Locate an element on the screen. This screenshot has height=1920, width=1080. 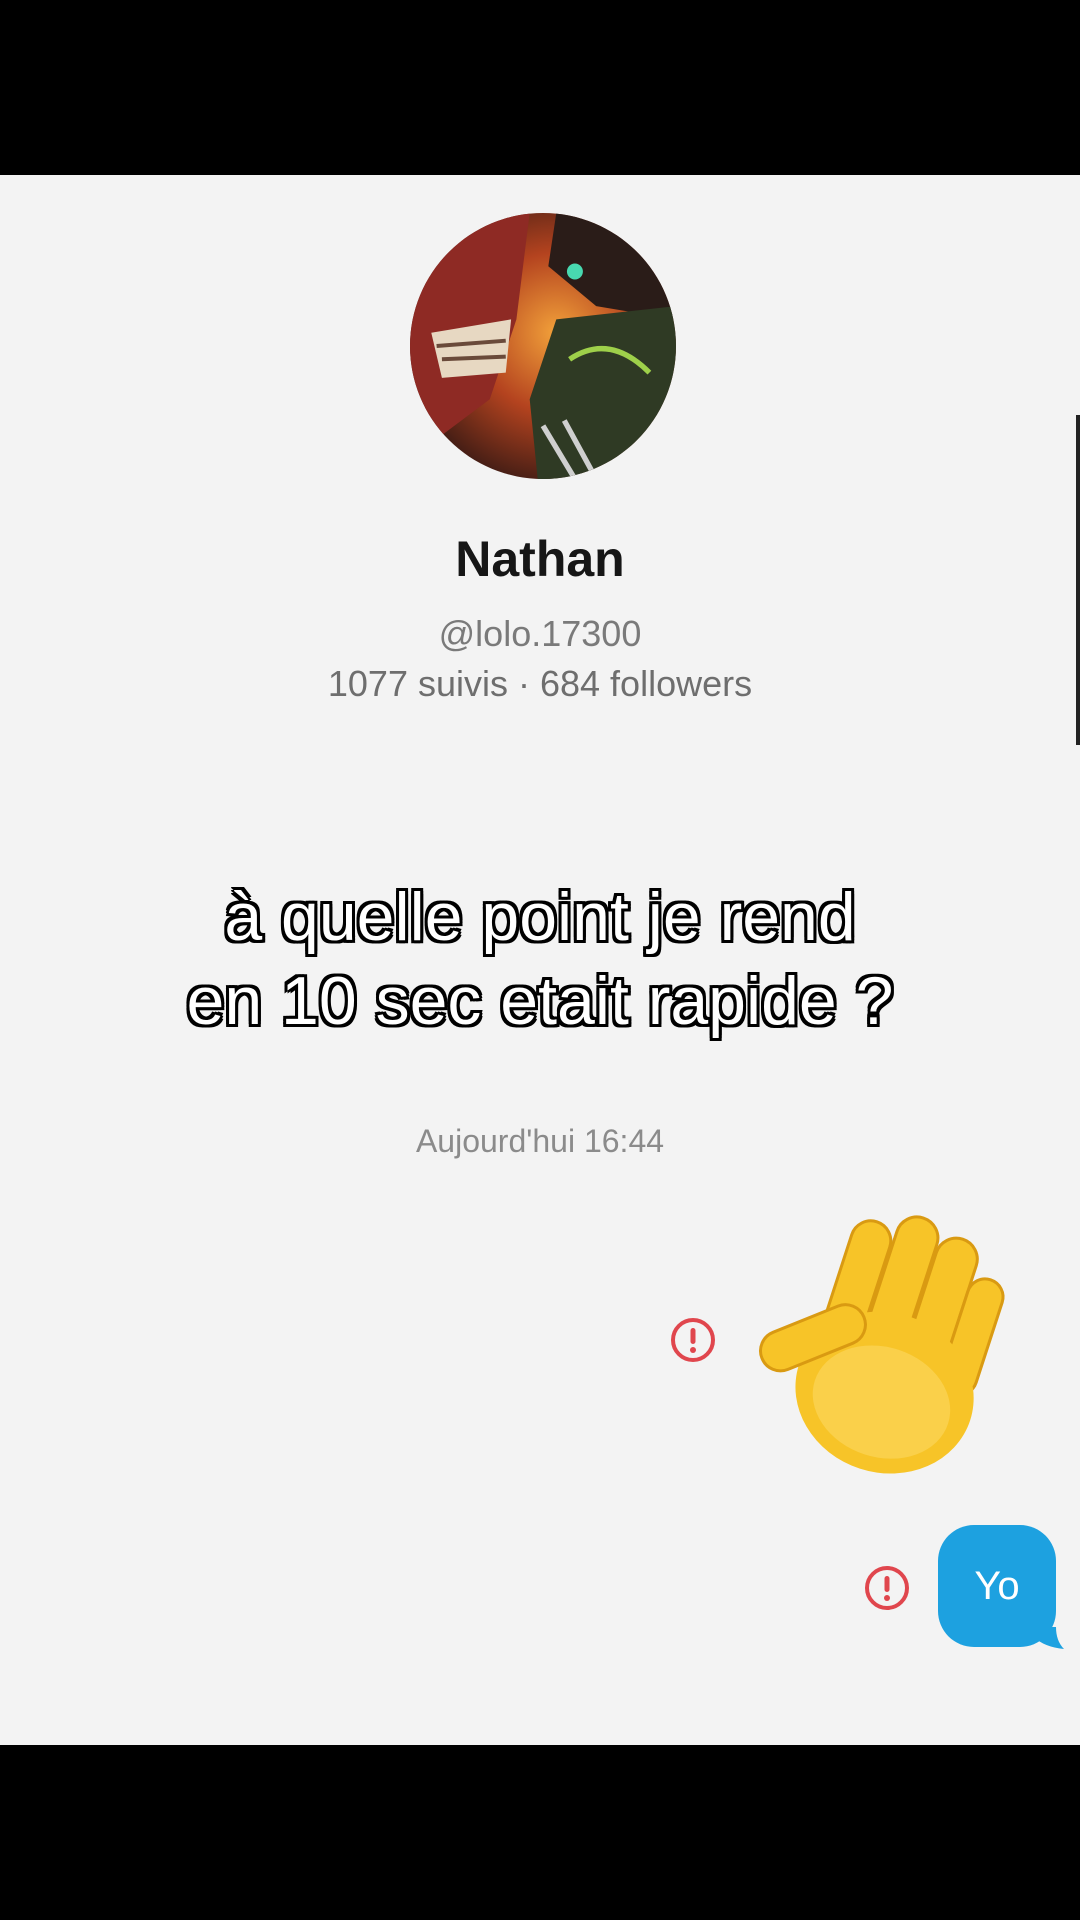
profile-stats: 1077 suivis · 684 followers is located at coordinates (540, 683).